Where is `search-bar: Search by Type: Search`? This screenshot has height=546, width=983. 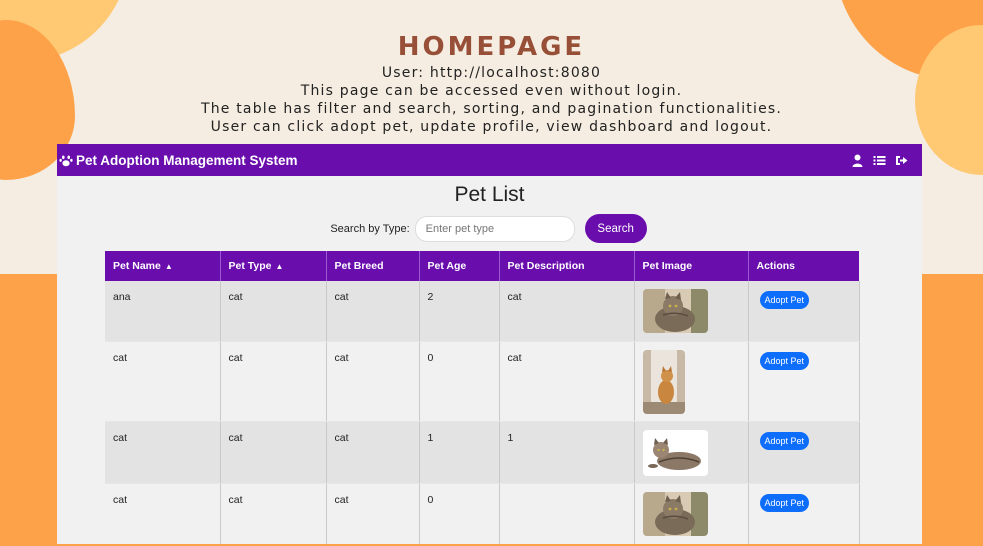
search-bar: Search by Type: Search is located at coordinates (489, 228).